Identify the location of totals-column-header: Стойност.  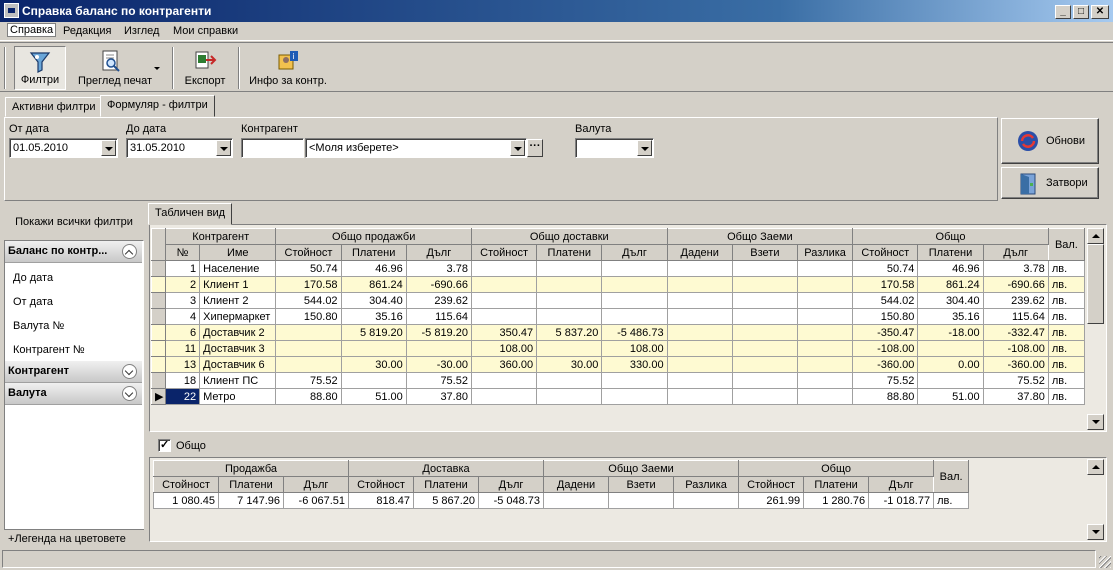
(186, 484).